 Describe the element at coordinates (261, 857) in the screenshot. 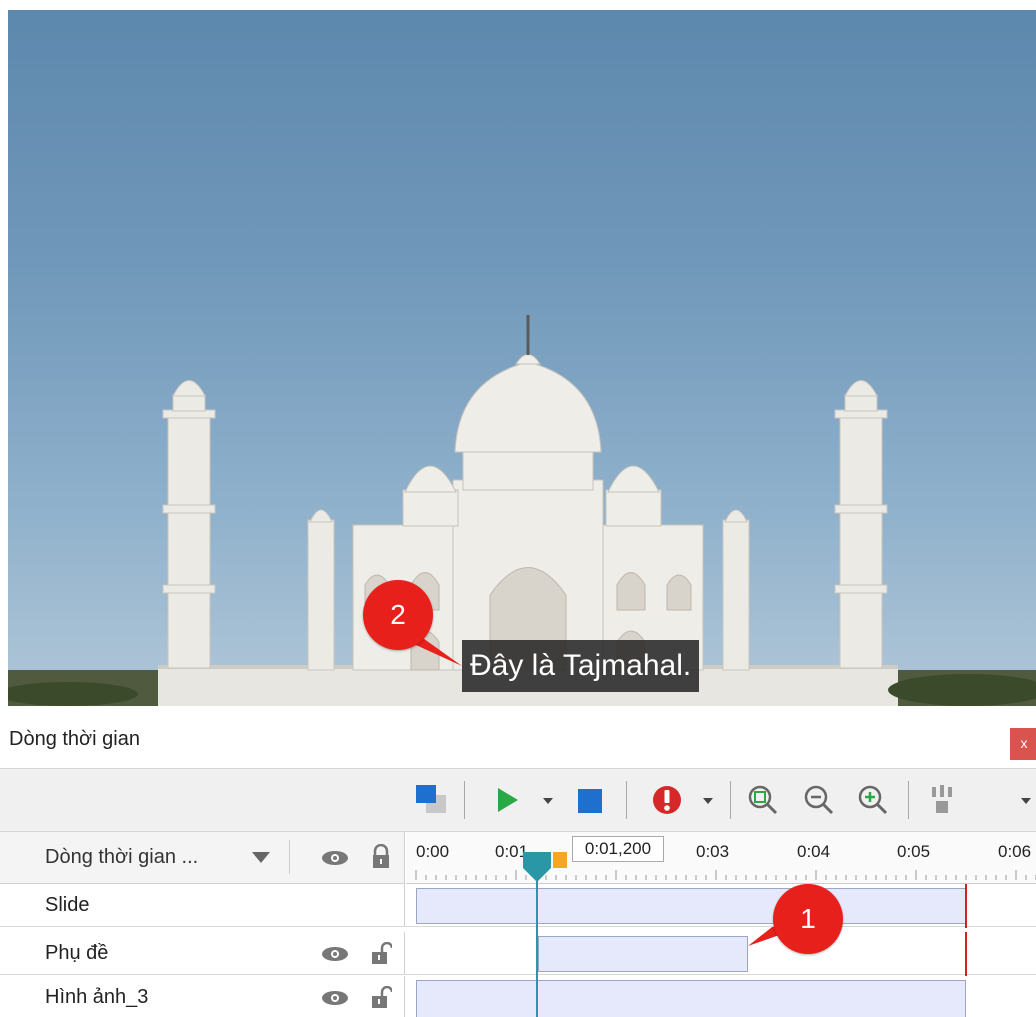

I see `chevron-down-icon` at that location.